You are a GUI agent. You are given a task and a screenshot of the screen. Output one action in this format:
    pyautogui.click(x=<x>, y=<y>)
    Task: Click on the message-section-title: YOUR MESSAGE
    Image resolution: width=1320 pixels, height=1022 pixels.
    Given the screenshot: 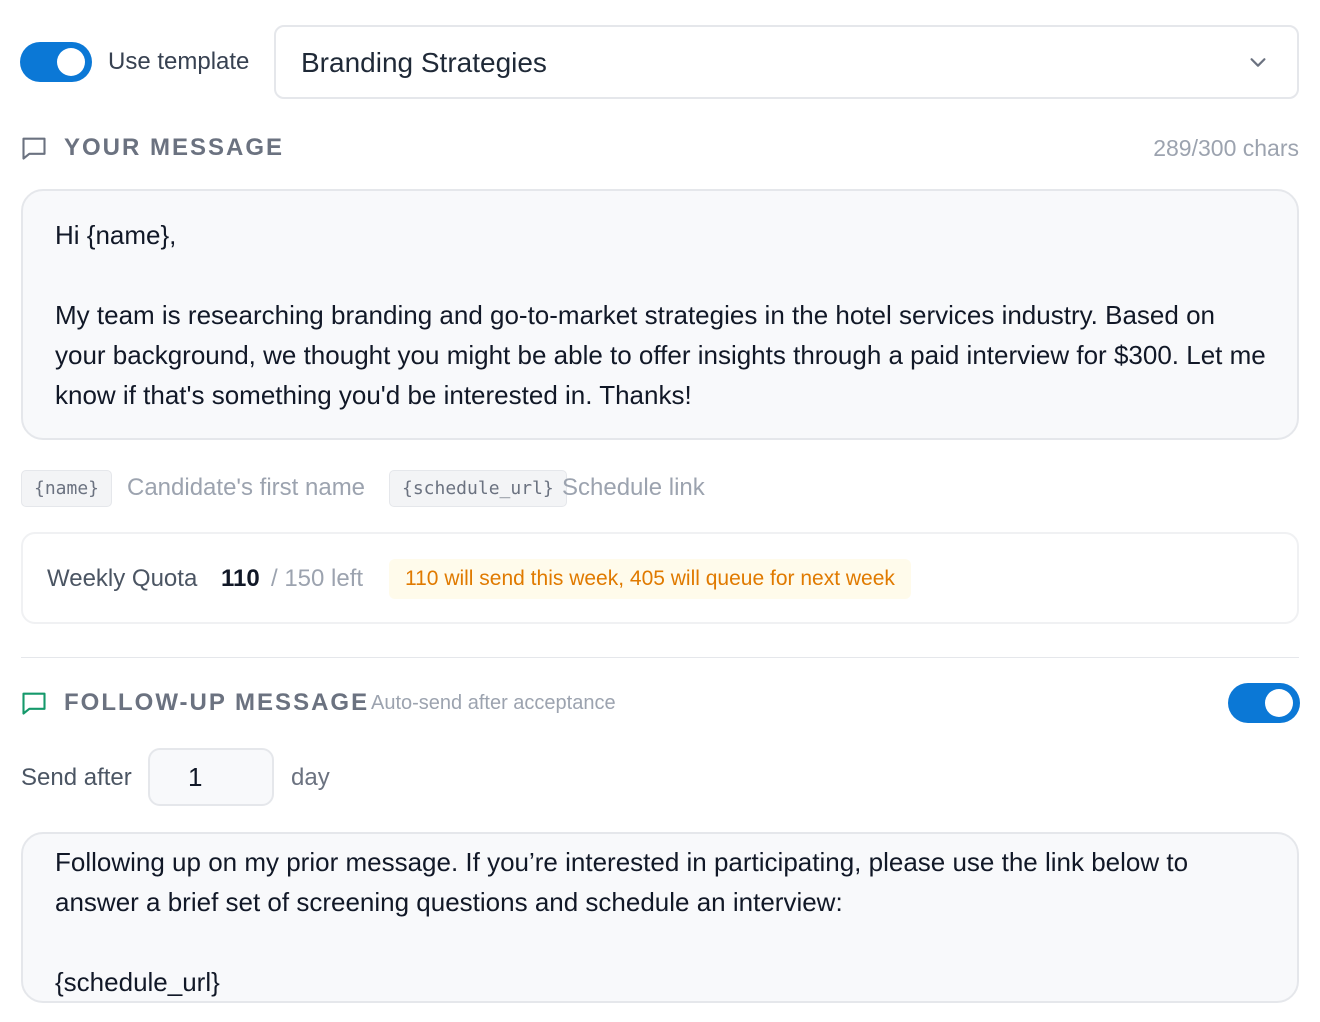 What is the action you would take?
    pyautogui.click(x=174, y=147)
    